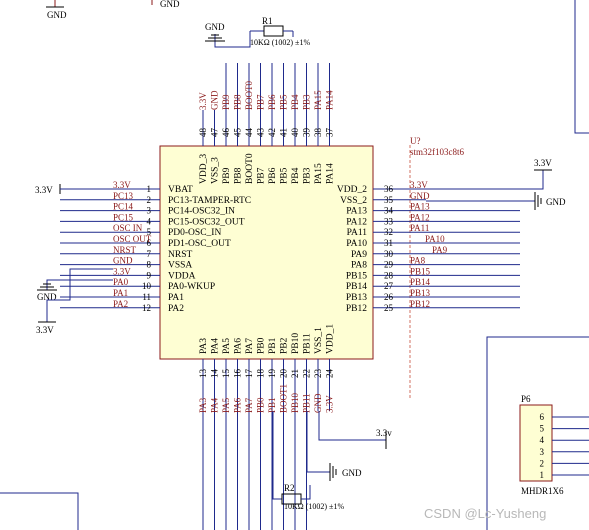 This screenshot has width=589, height=530. Describe the element at coordinates (314, 506) in the screenshot. I see `r2-value: 10KΩ (1002) ±1%` at that location.